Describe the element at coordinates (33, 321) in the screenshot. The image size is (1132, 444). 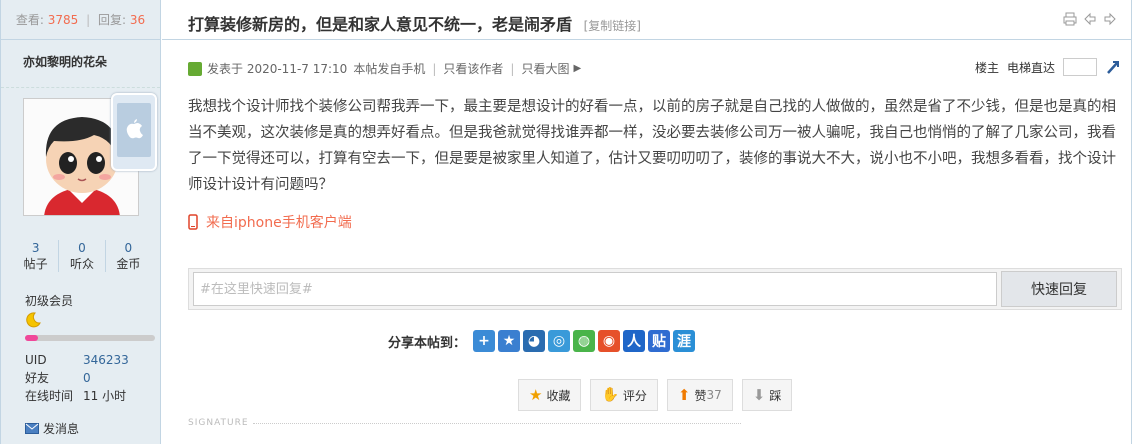
I see `moon-icon` at that location.